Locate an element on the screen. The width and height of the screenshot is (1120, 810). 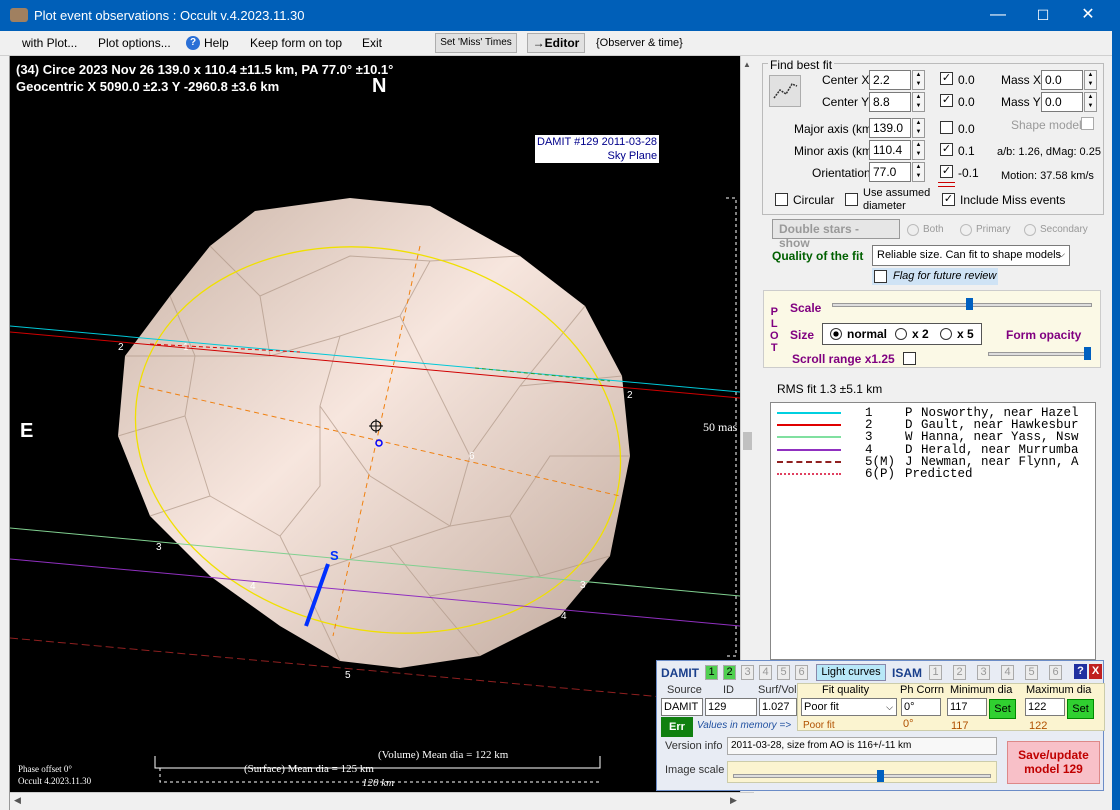
max-dia-field: 122 is located at coordinates (1045, 707).